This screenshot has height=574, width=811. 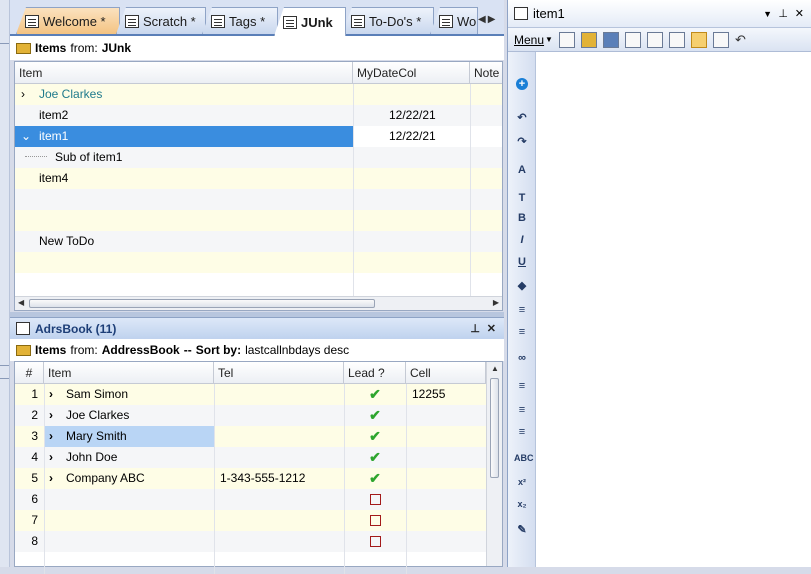 I want to click on table-row: 4 › John Doe ✔, so click(x=258, y=457).